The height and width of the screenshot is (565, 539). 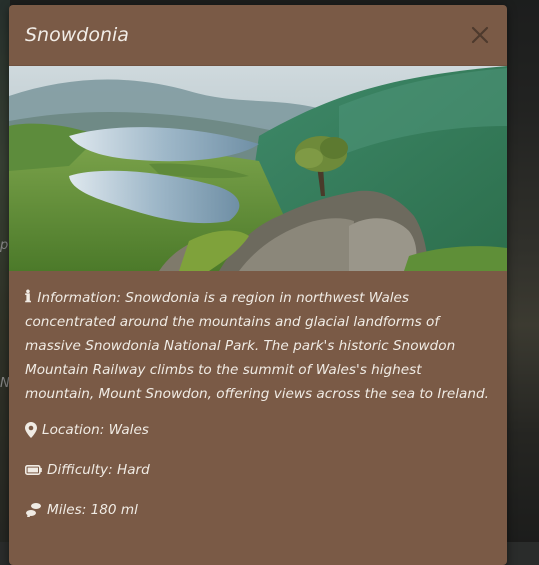 I want to click on info-icon: ℹ, so click(x=28, y=296).